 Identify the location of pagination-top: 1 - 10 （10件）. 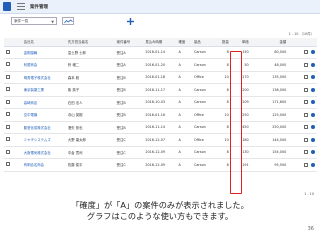
(301, 34).